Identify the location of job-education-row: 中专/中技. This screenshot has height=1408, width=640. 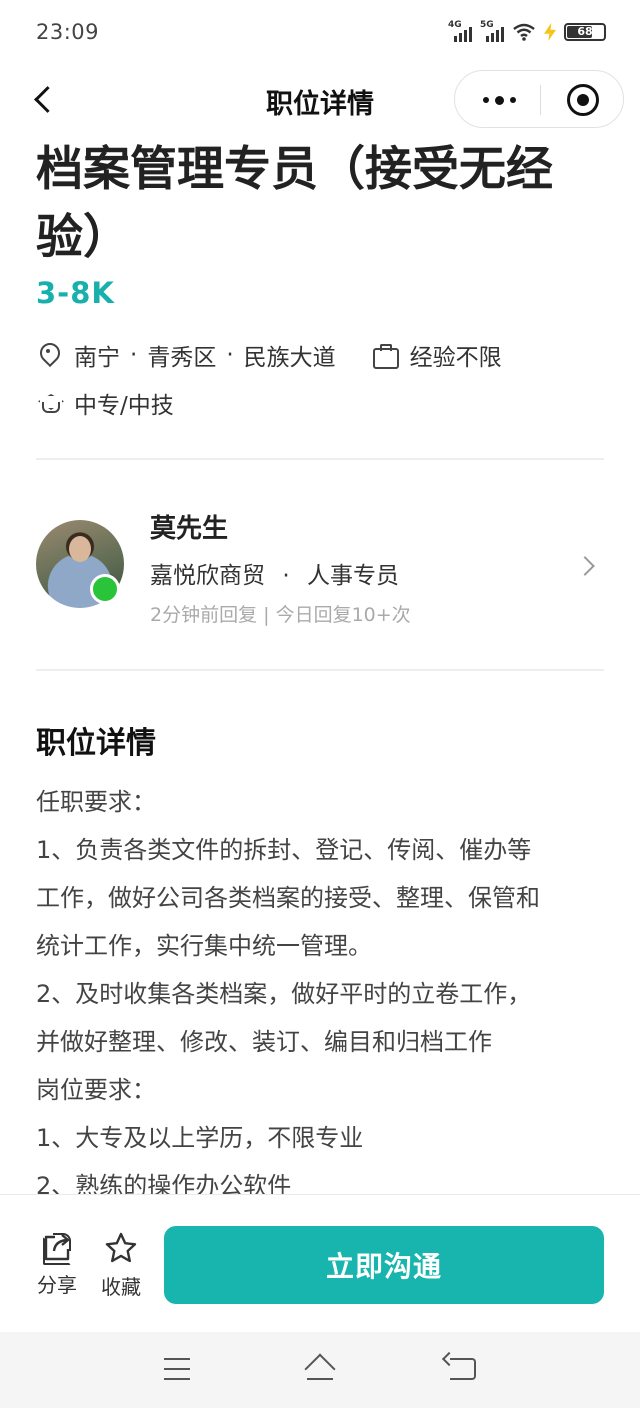
(105, 403).